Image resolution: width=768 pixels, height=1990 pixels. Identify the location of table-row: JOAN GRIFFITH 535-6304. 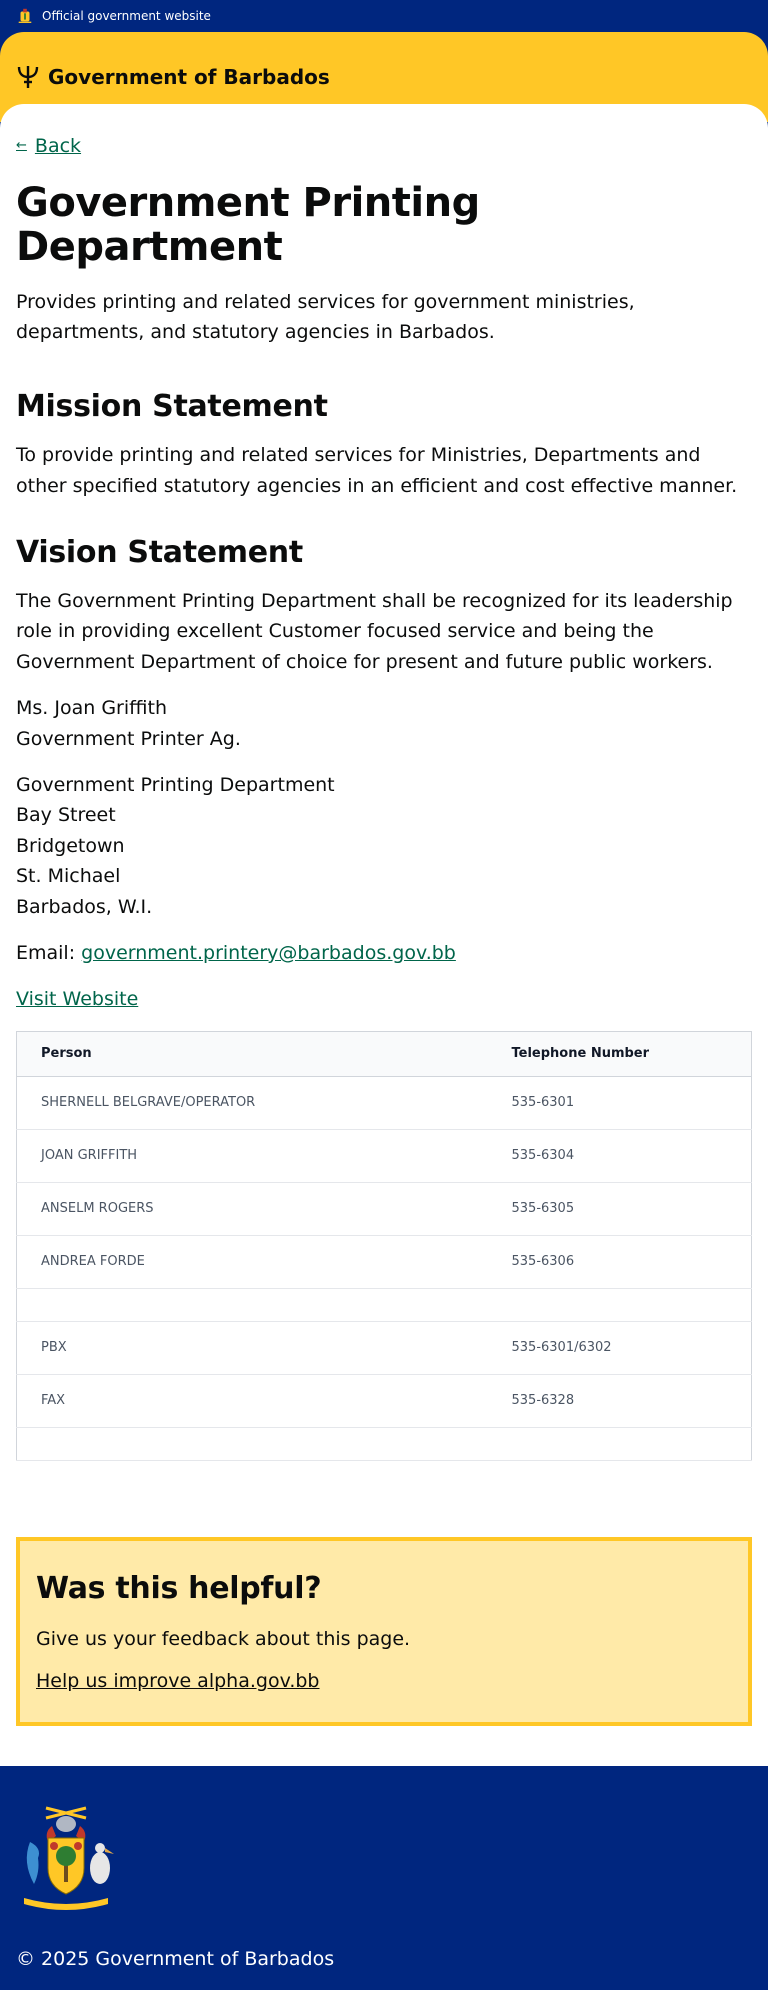
(384, 1156).